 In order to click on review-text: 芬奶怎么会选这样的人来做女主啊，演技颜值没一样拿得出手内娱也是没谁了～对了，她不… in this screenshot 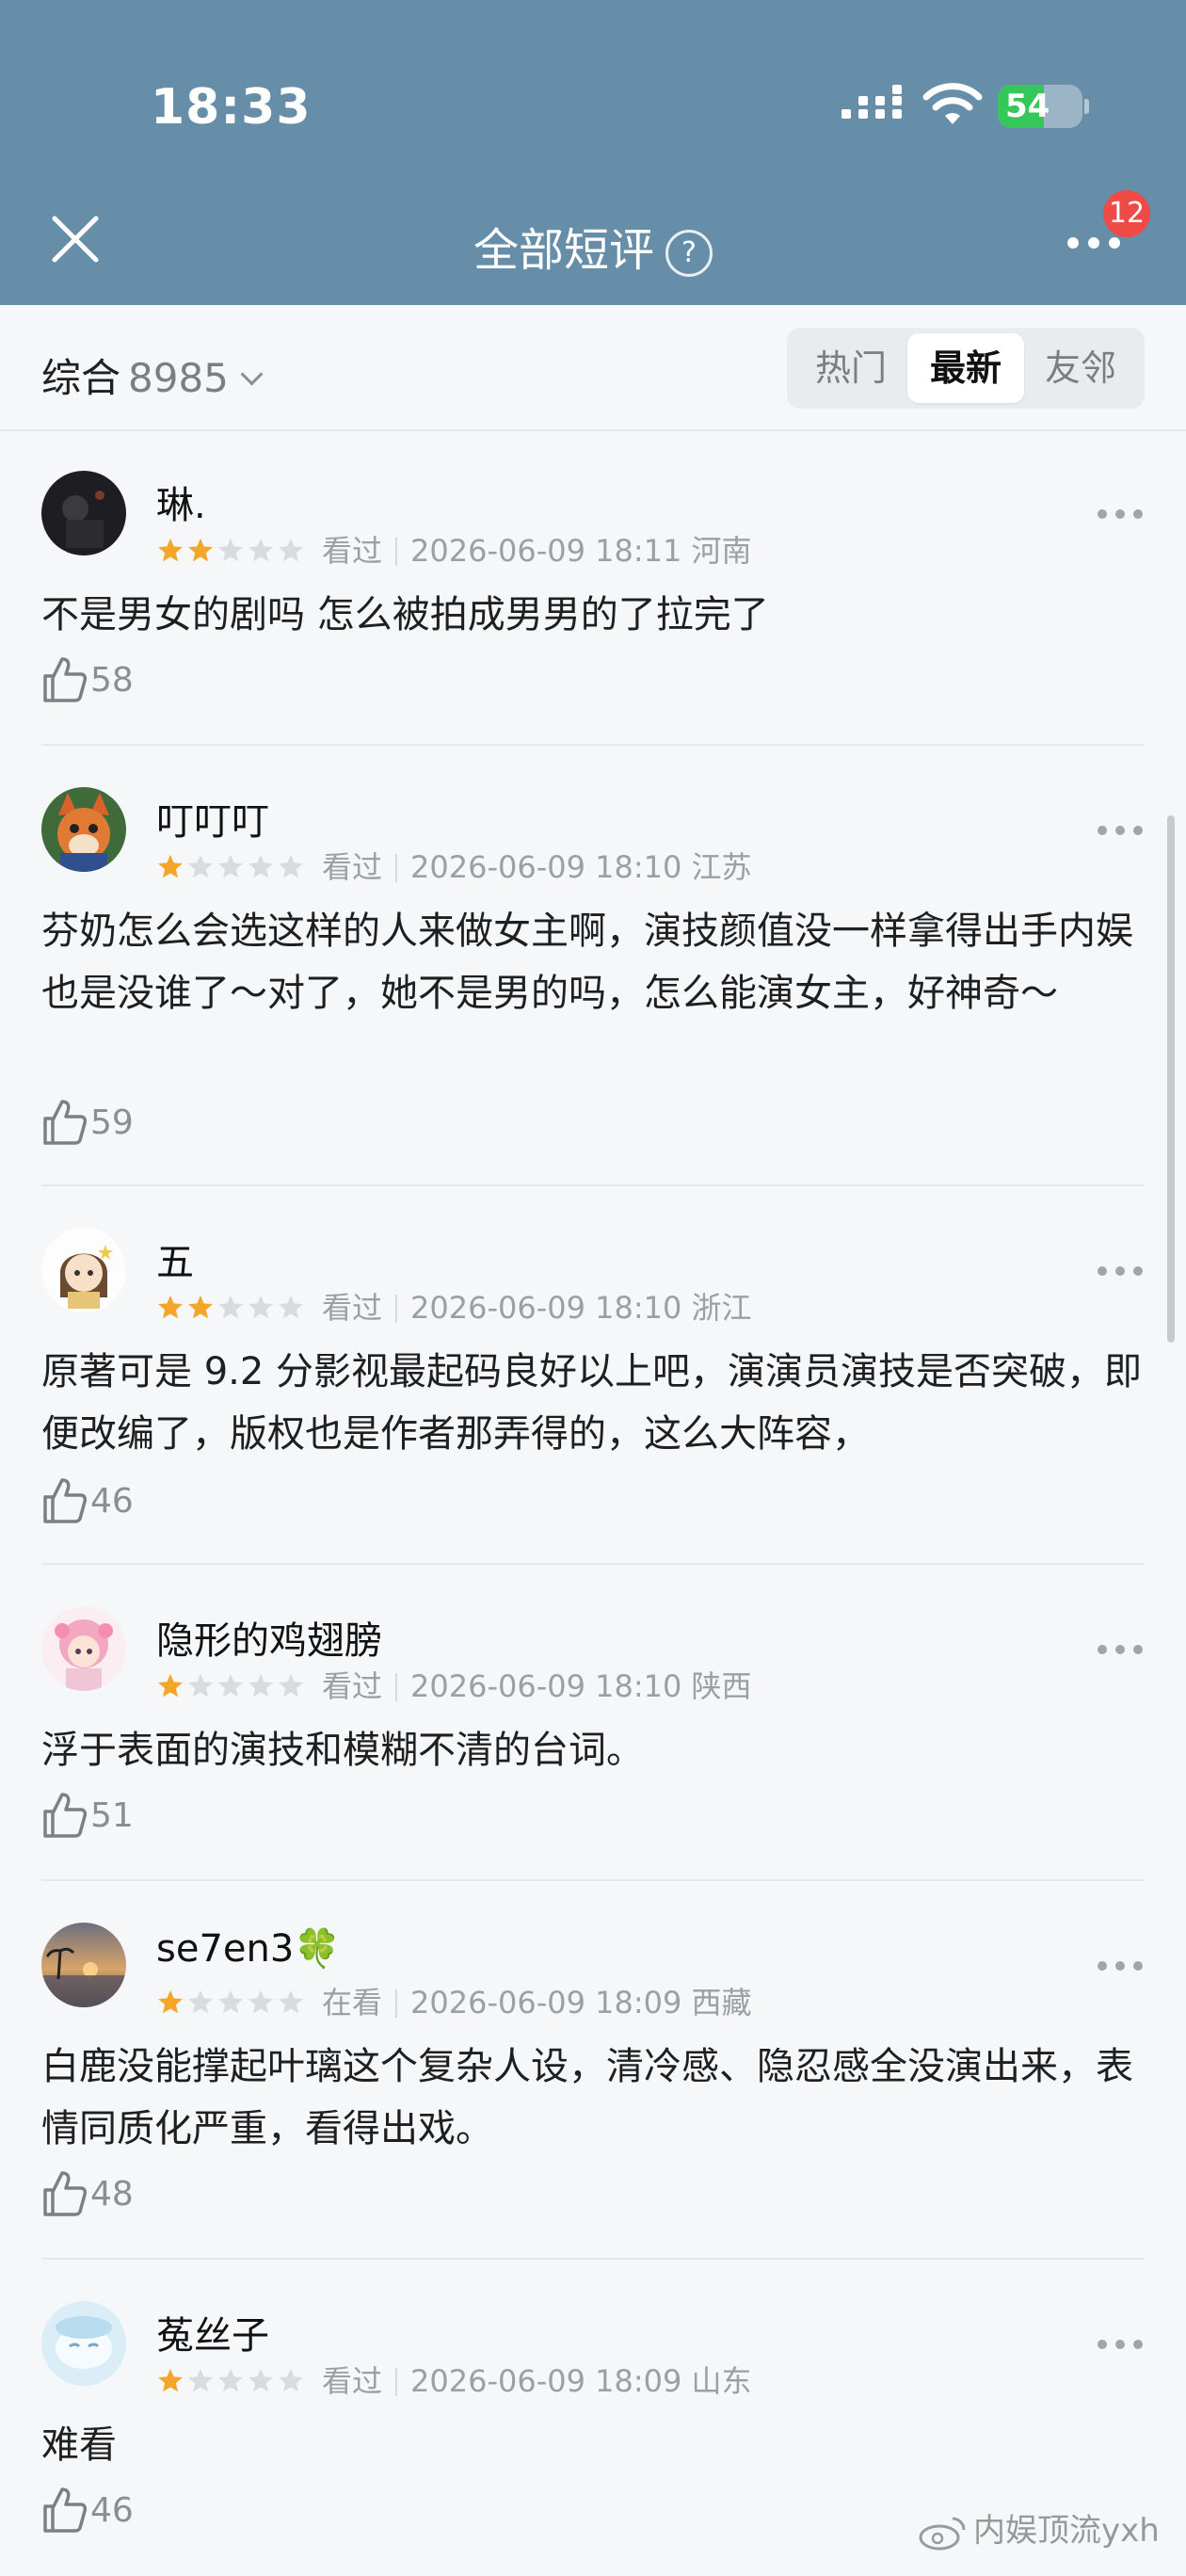, I will do `click(587, 962)`.